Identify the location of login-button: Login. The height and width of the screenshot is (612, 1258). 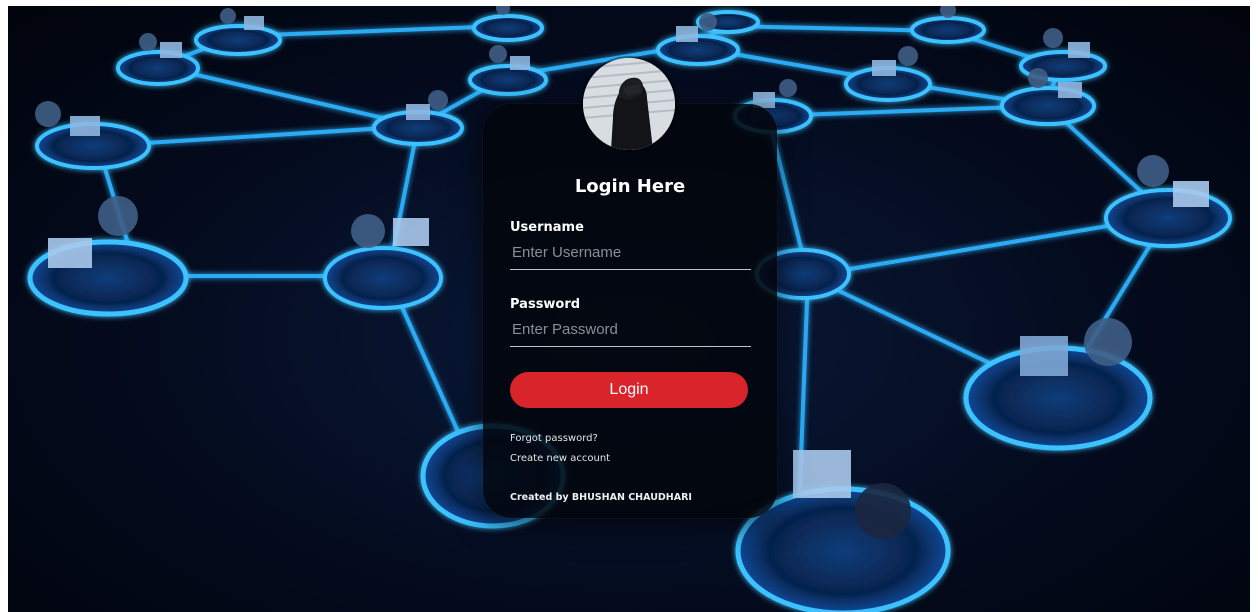
(629, 390).